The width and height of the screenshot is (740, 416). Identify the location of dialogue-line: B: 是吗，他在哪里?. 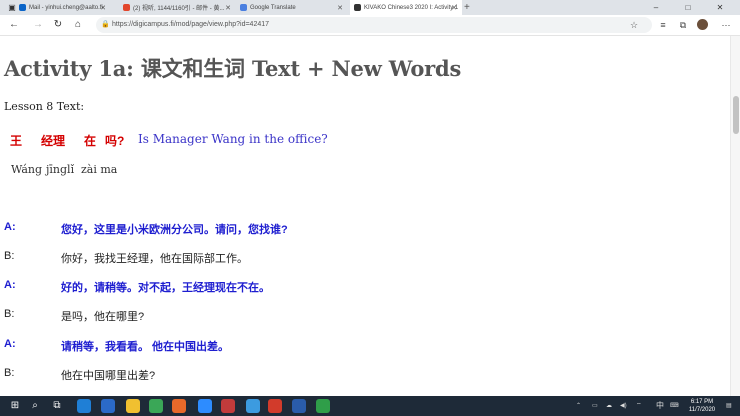
(350, 317).